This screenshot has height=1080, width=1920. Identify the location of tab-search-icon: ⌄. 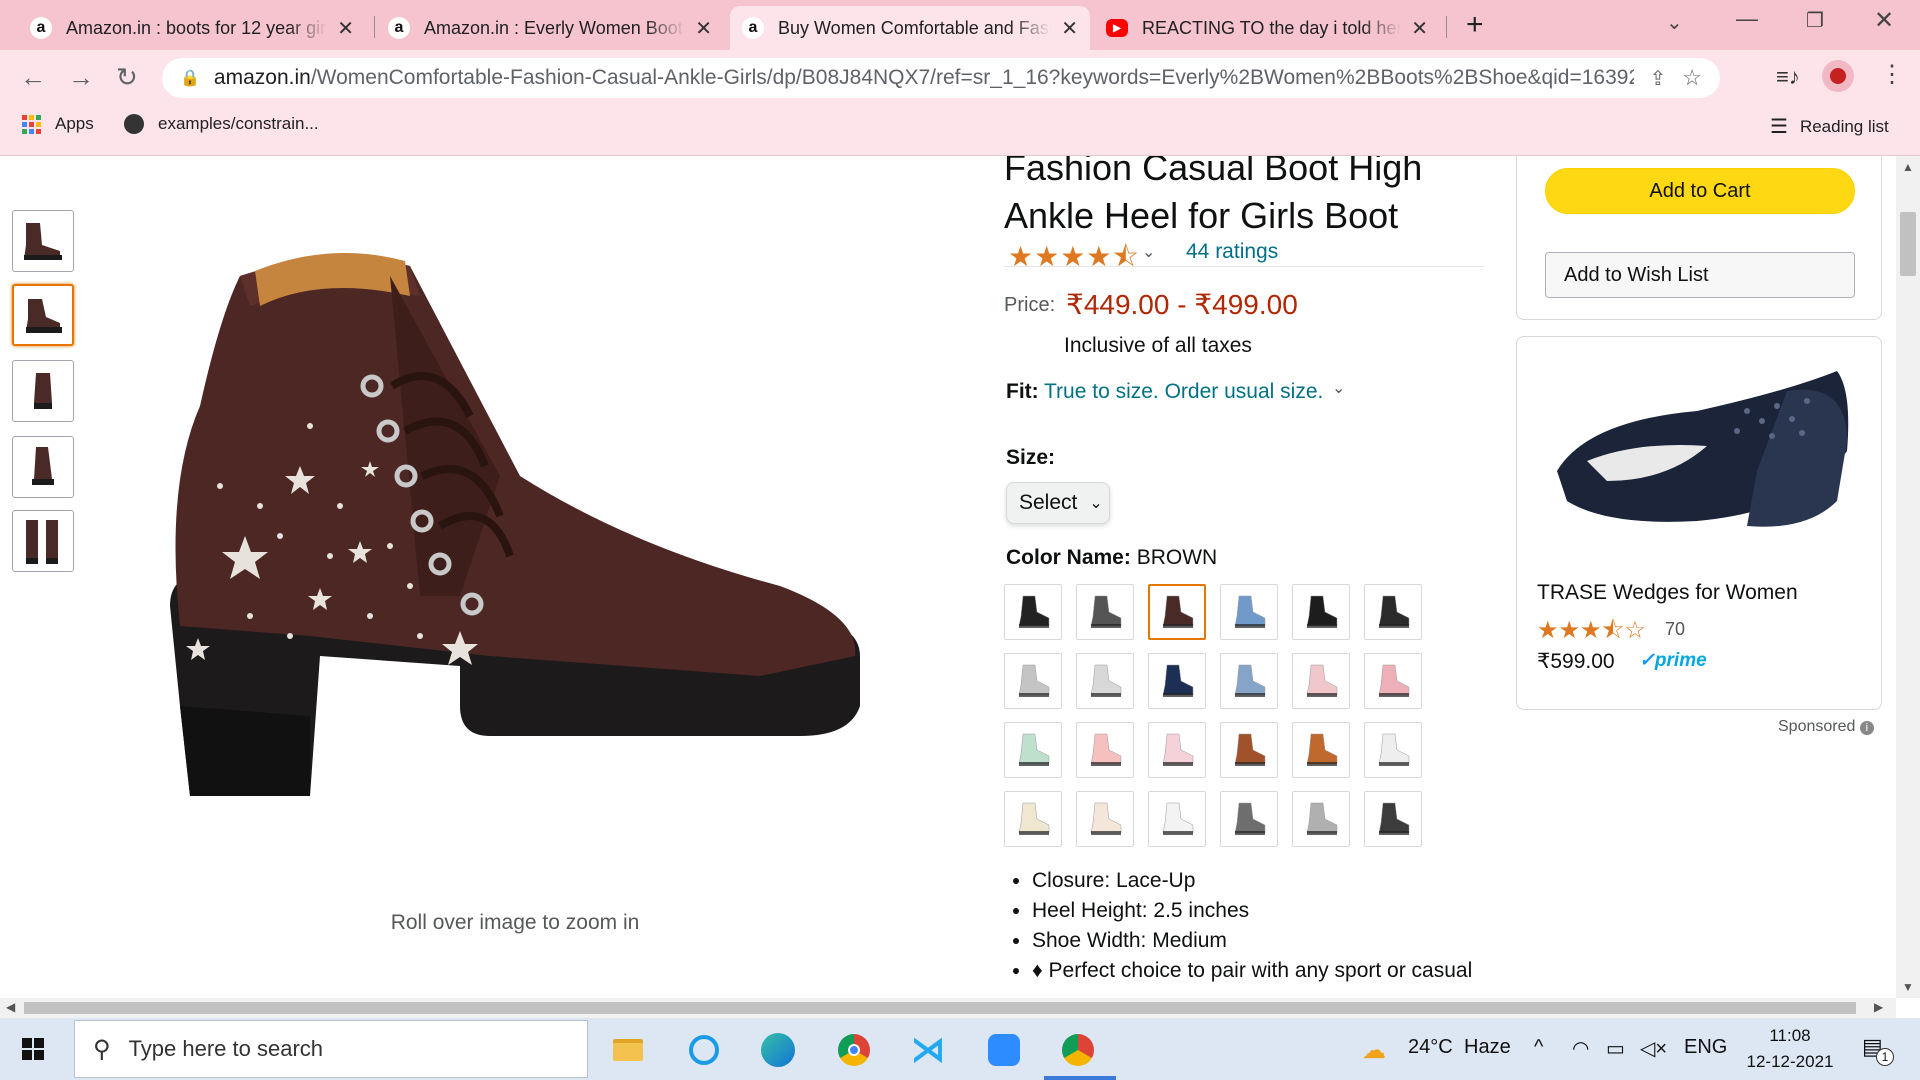
(1674, 22).